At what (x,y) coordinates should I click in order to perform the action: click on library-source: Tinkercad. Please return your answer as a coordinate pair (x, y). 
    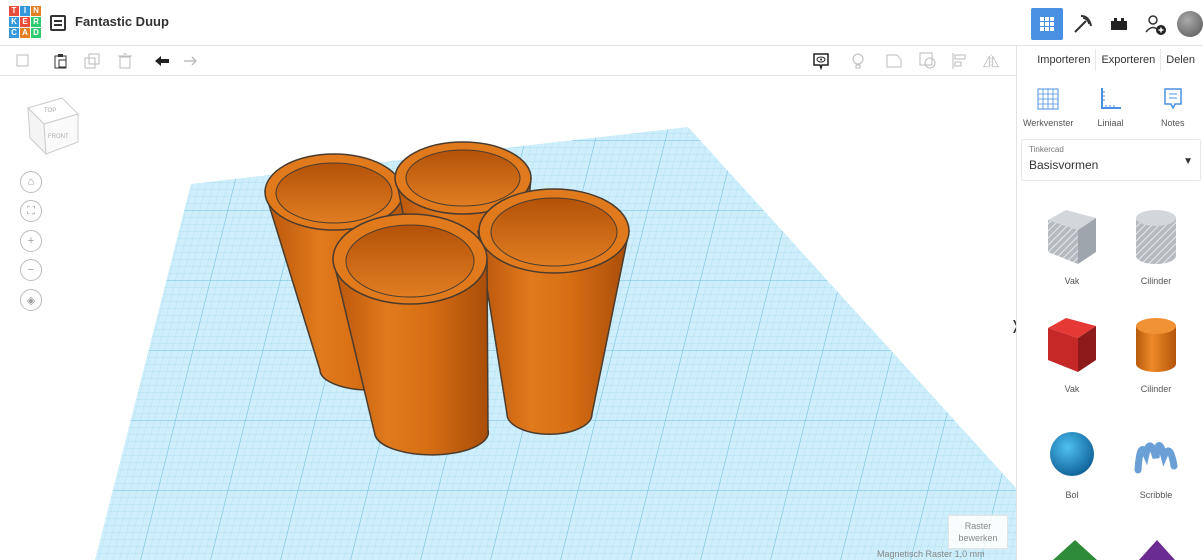
    Looking at the image, I should click on (1046, 149).